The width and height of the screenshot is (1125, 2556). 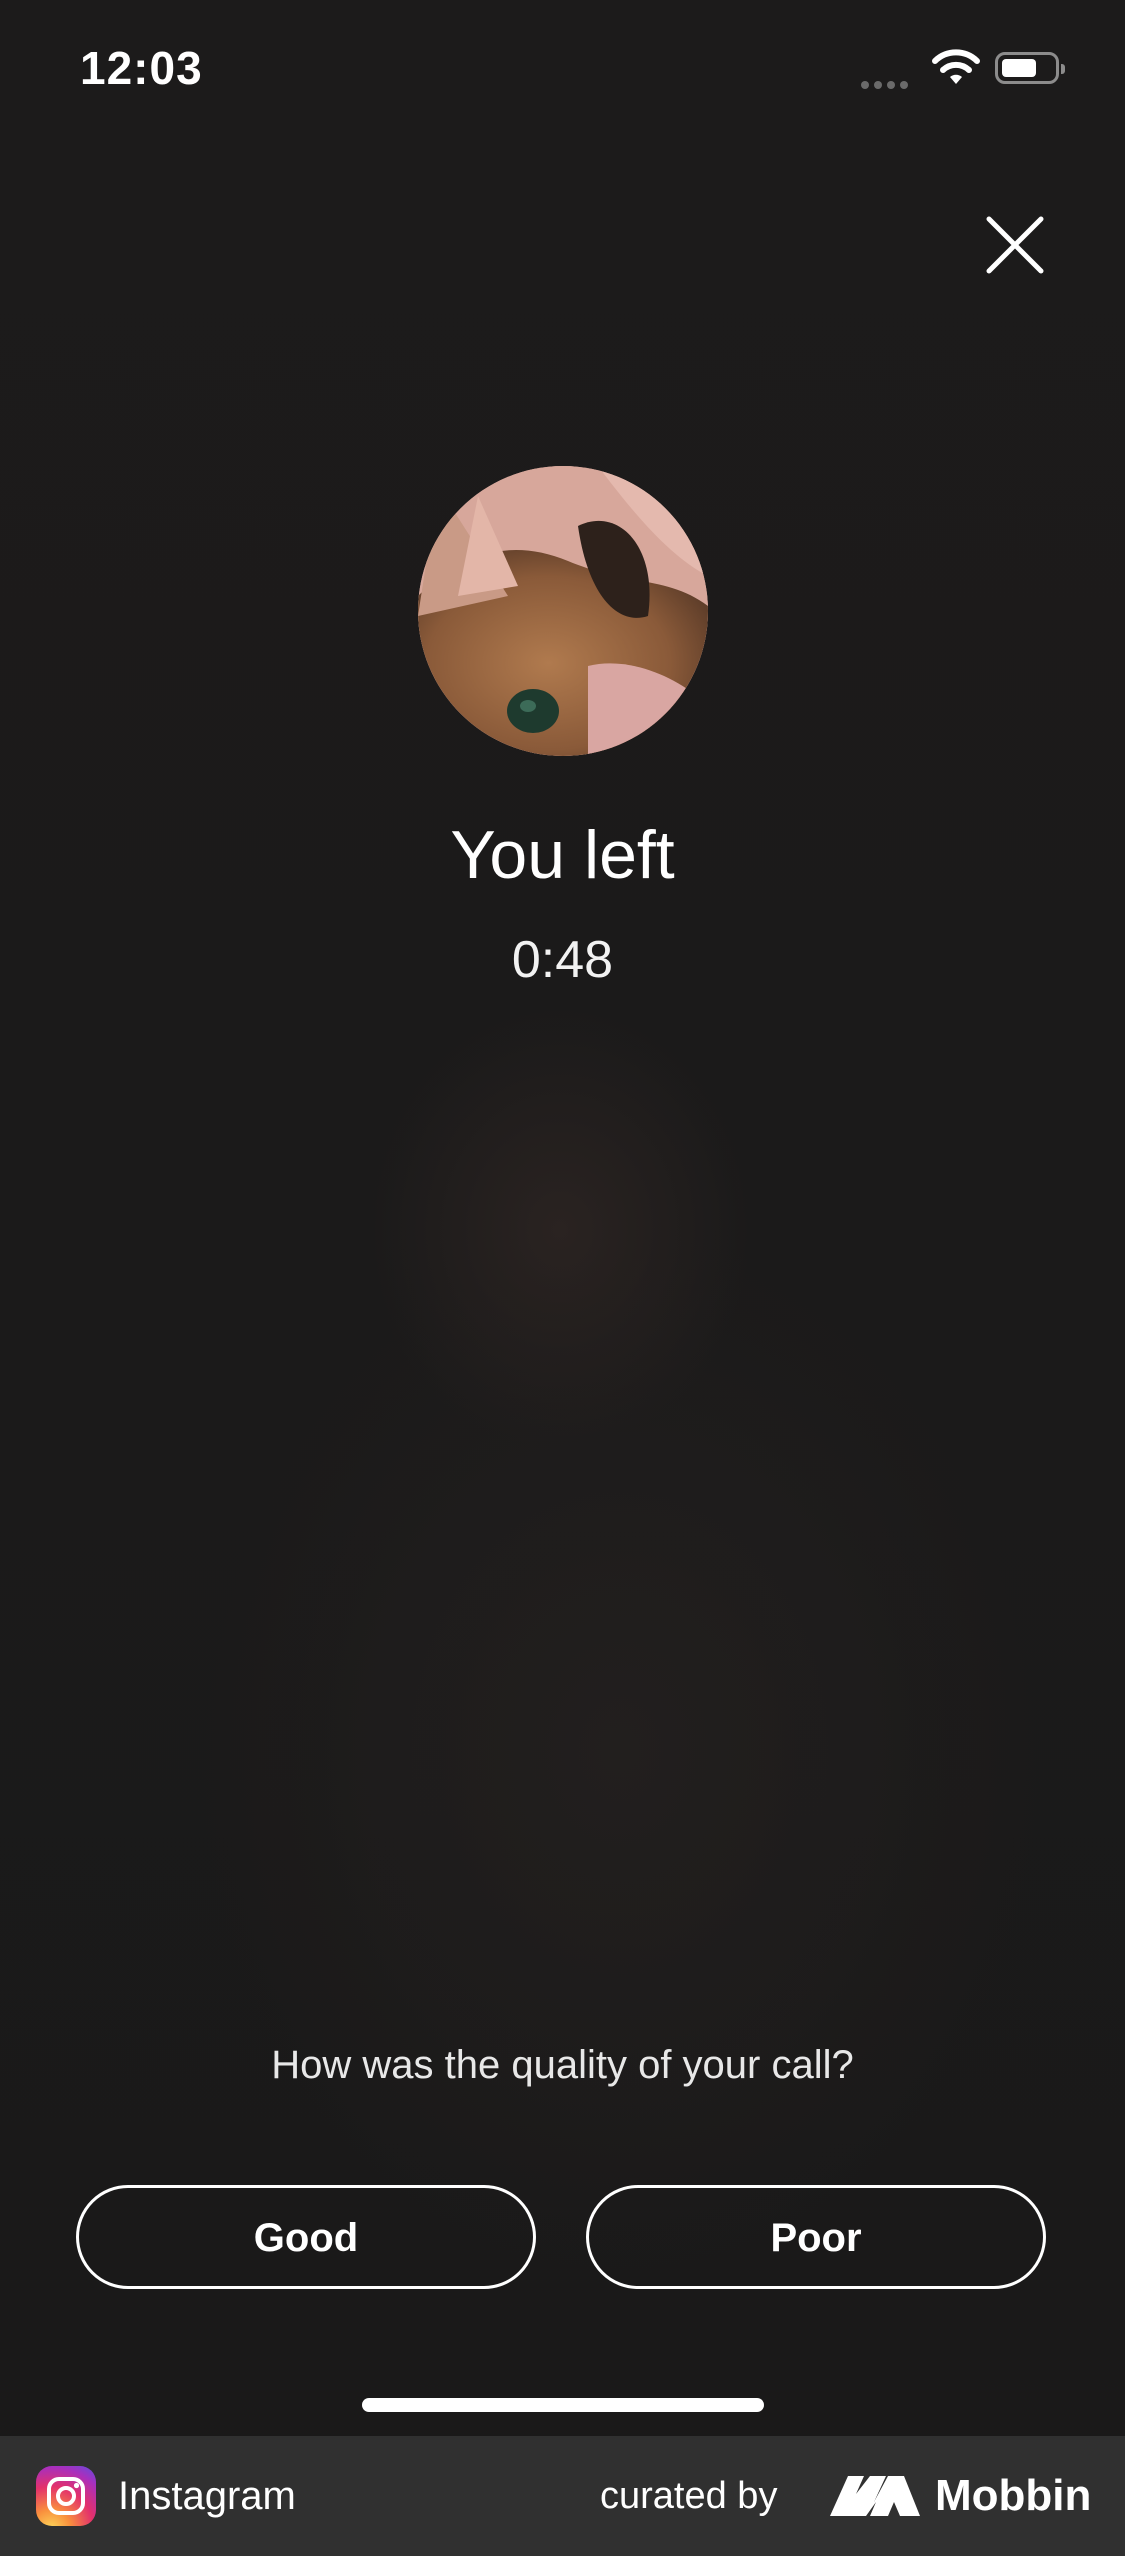 What do you see at coordinates (689, 2496) in the screenshot?
I see `curated-by-label: curated by` at bounding box center [689, 2496].